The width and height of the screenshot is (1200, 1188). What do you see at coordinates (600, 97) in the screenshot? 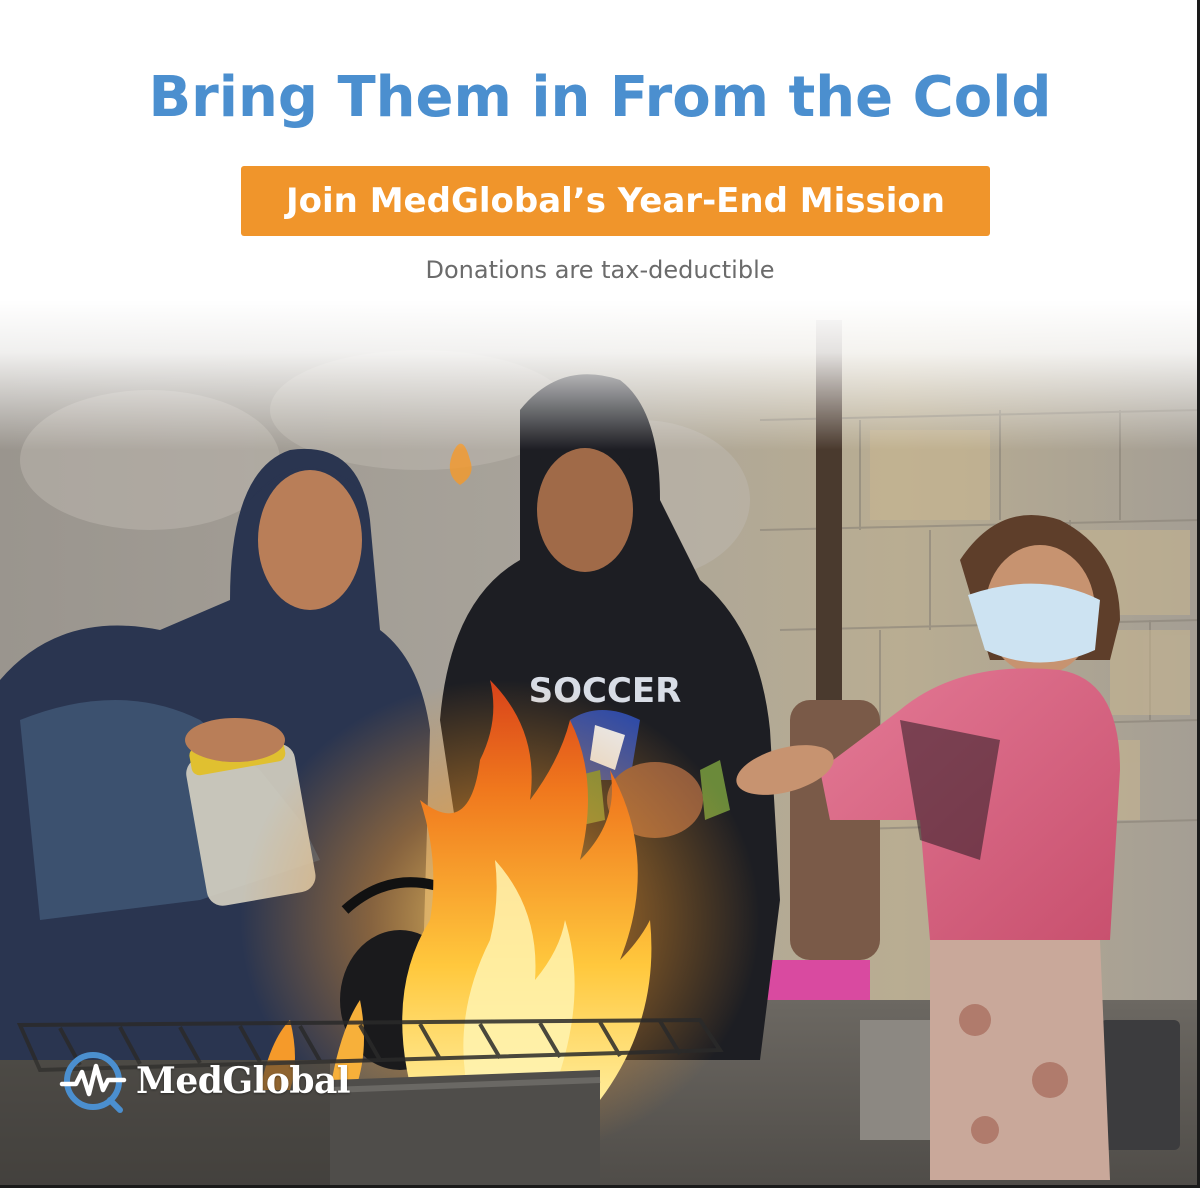
I see `headline: Bring Them in From the Cold` at bounding box center [600, 97].